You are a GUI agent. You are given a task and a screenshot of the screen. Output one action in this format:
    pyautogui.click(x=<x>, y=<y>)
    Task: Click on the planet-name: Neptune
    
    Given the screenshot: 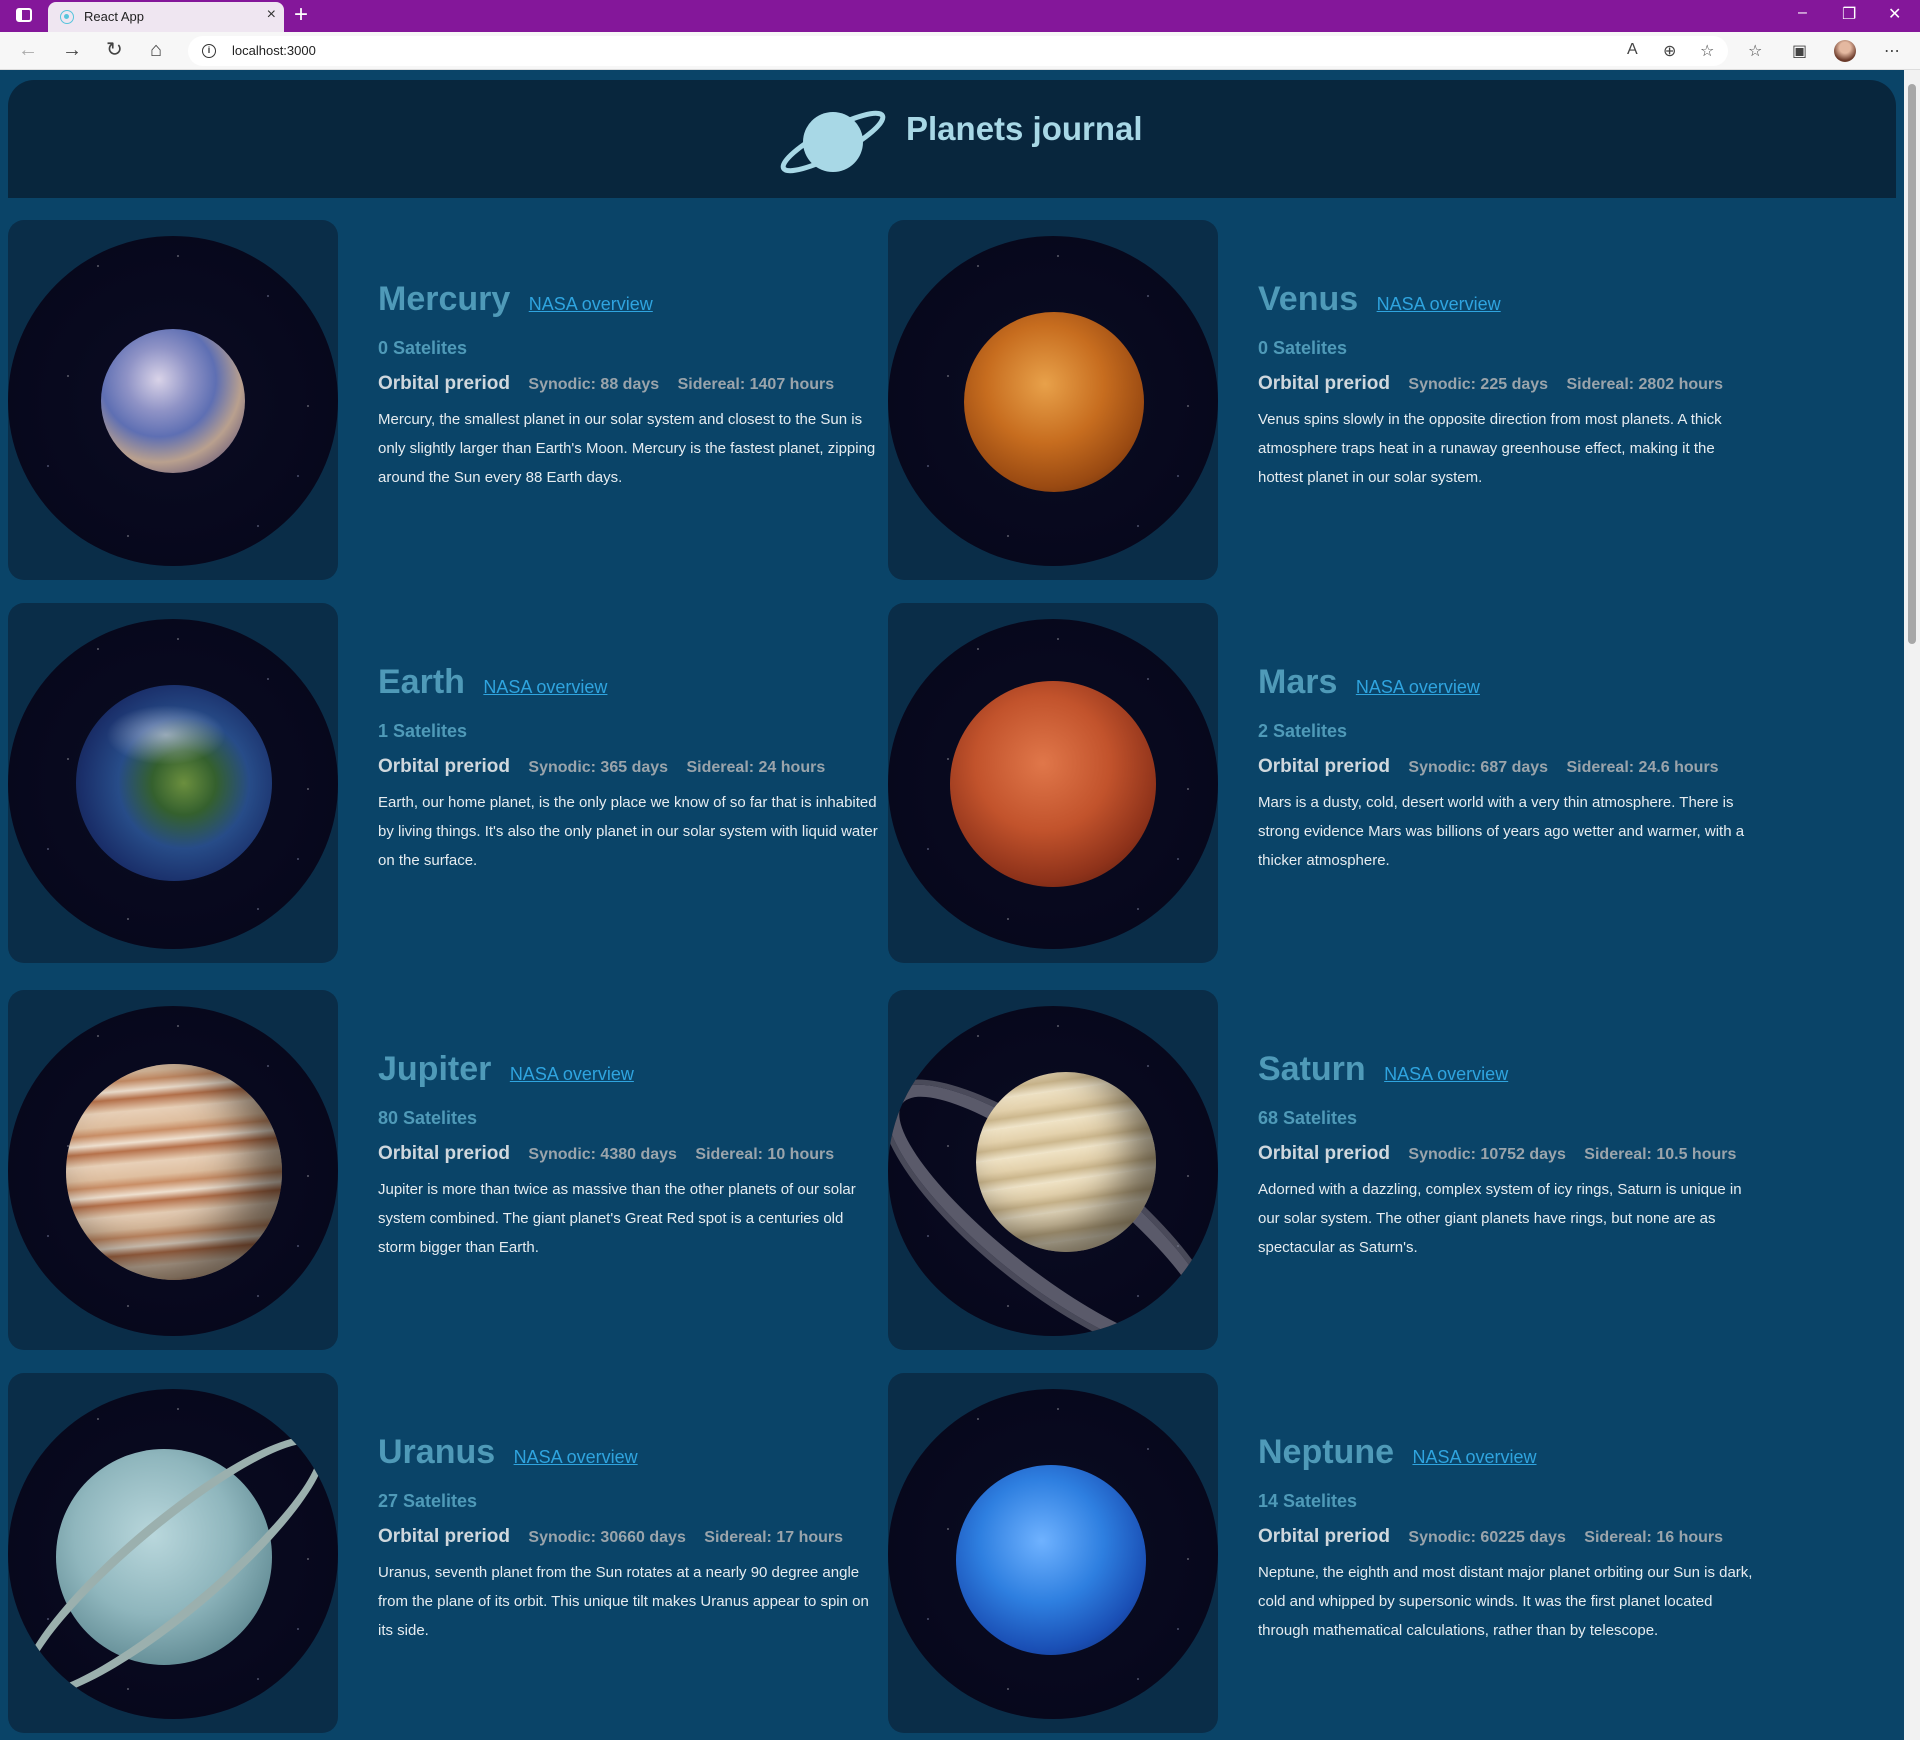 What is the action you would take?
    pyautogui.click(x=1326, y=1452)
    